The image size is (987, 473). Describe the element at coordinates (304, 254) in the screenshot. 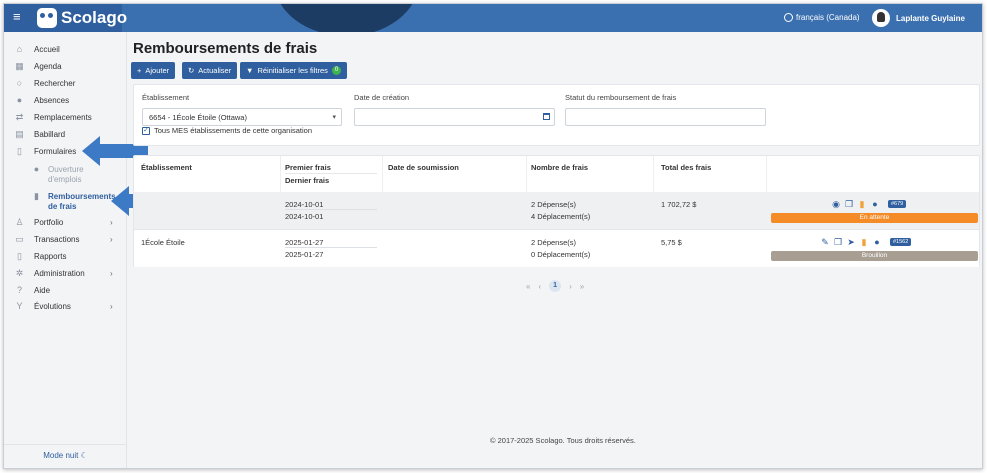

I see `cell-last-fee: 2025-01-27` at that location.